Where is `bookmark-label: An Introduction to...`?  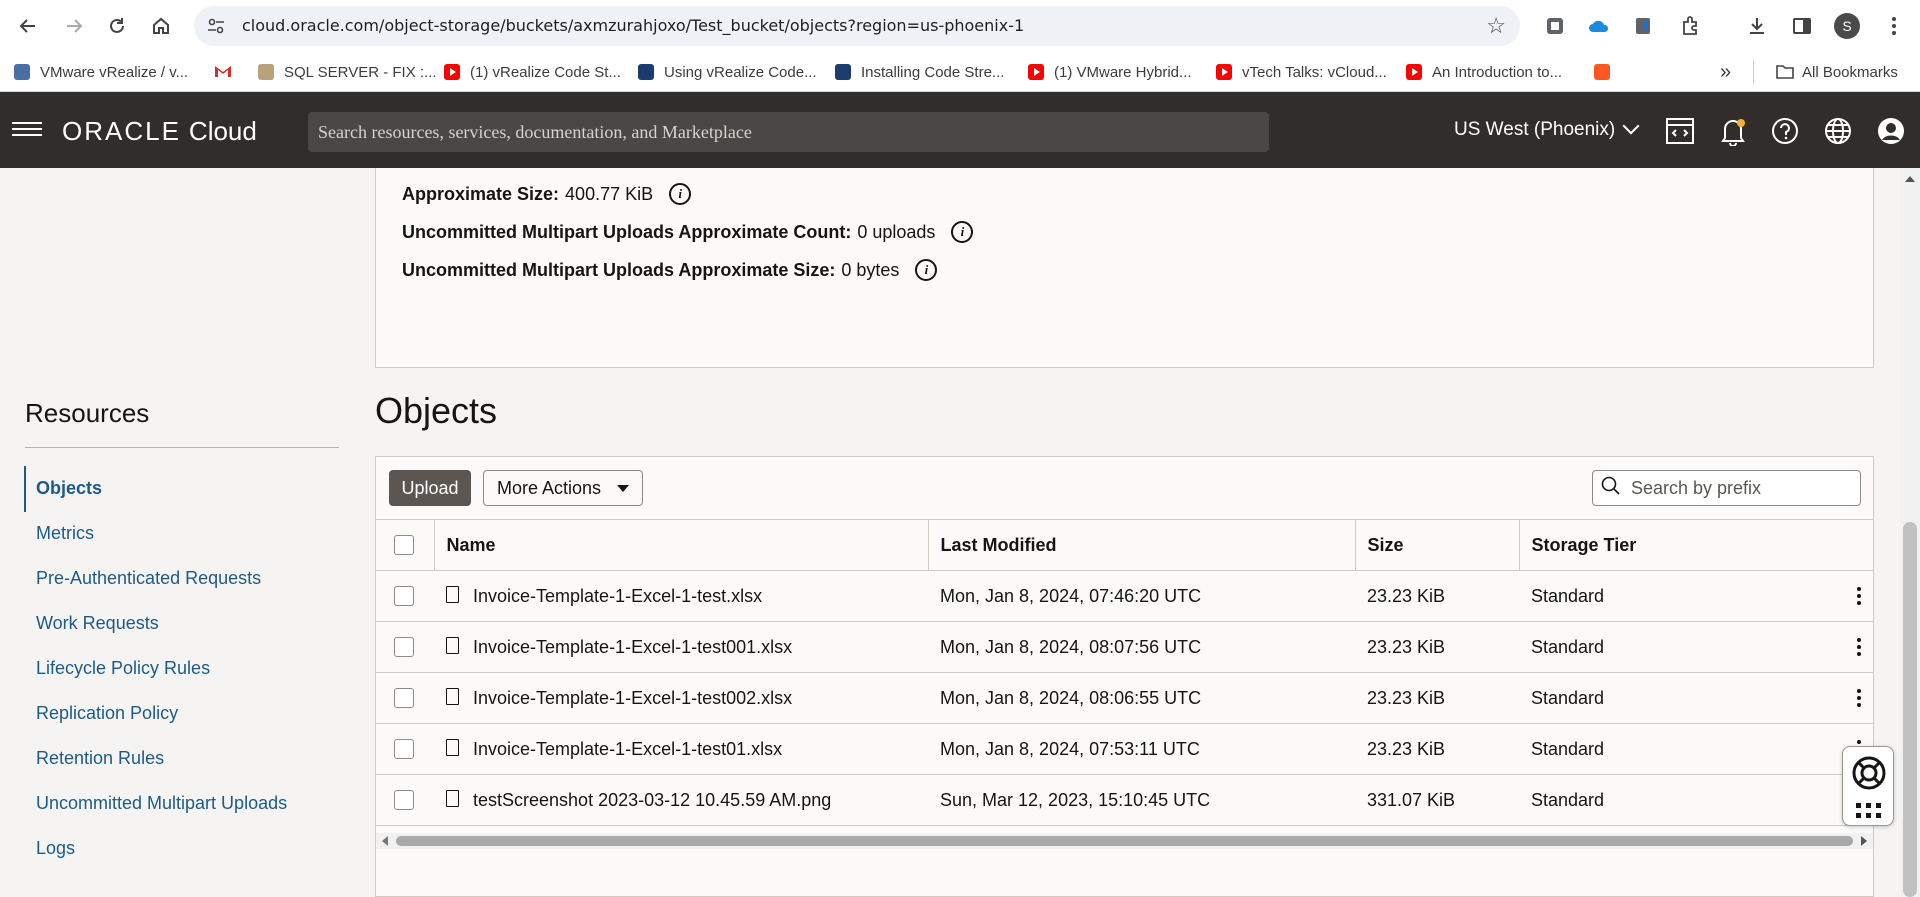
bookmark-label: An Introduction to... is located at coordinates (1497, 72).